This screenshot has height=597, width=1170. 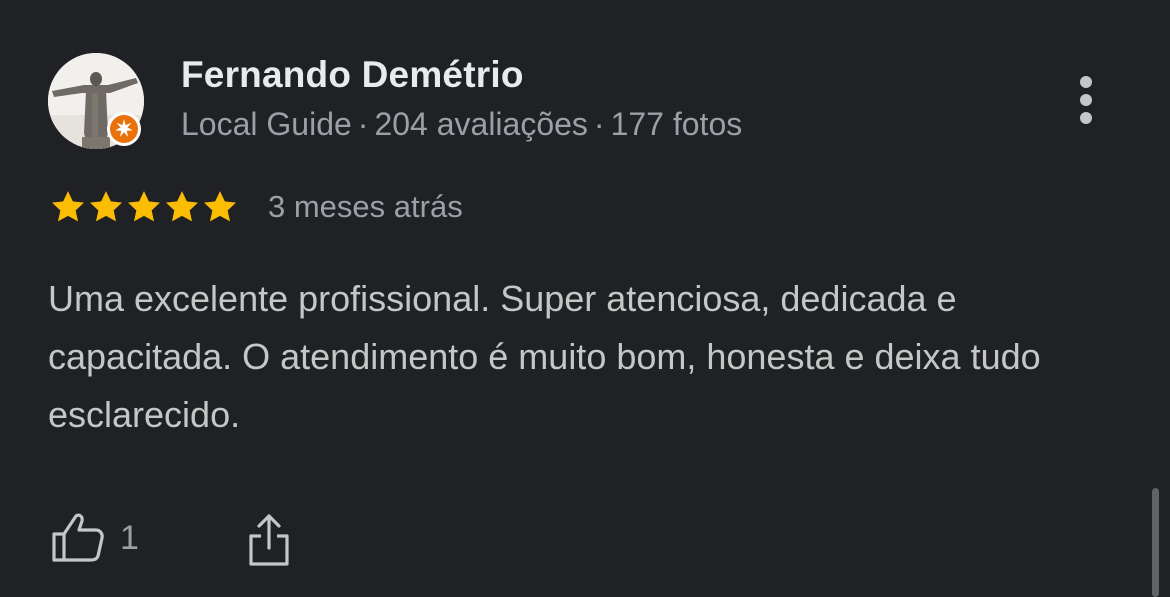 I want to click on like-count: 1, so click(x=129, y=537).